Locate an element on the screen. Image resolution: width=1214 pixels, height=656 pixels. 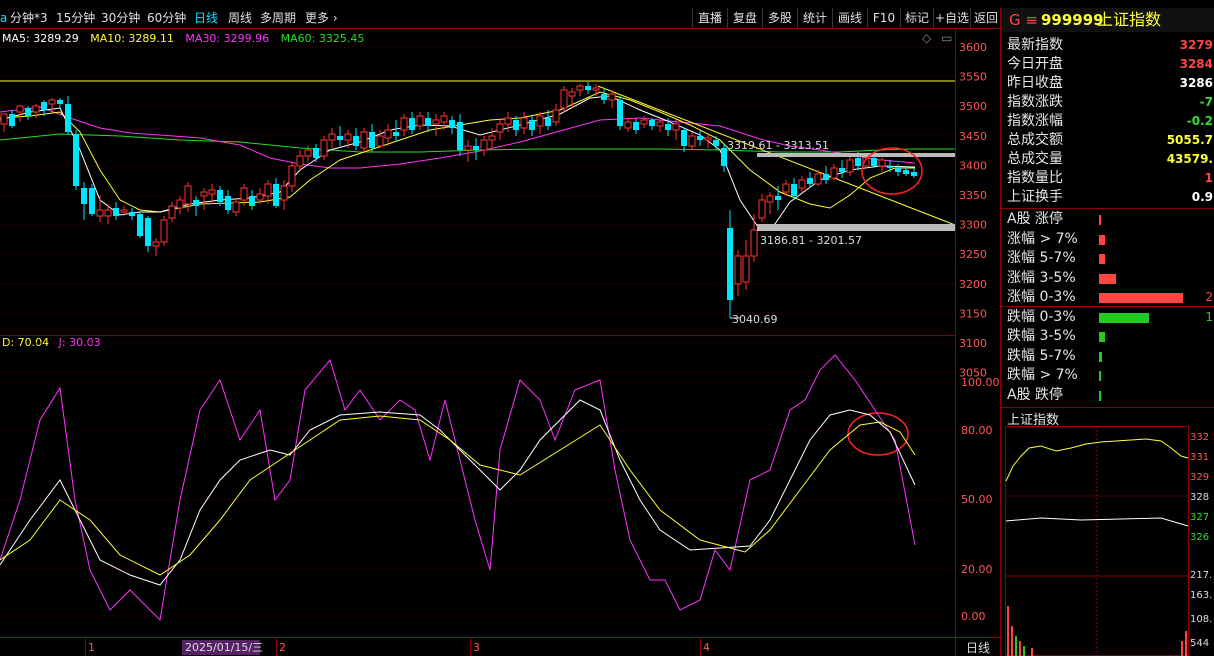
distribution-label: A股 涨停 is located at coordinates (1035, 219).